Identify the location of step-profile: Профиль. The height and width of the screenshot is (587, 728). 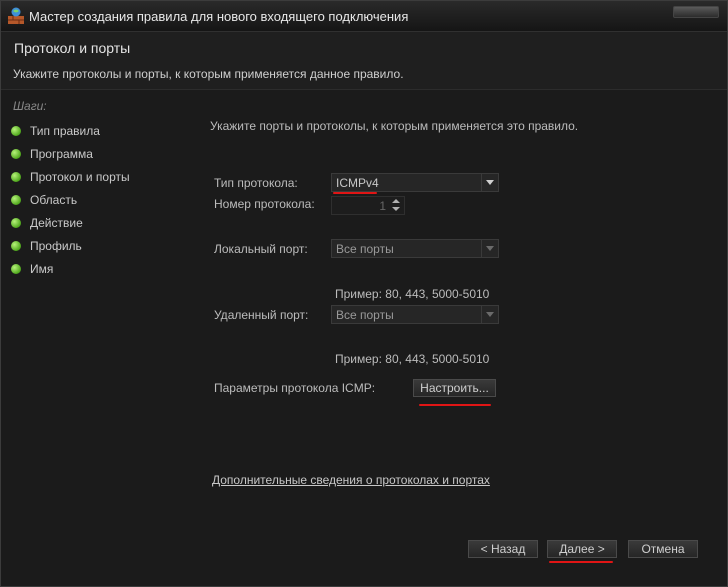
(46, 246).